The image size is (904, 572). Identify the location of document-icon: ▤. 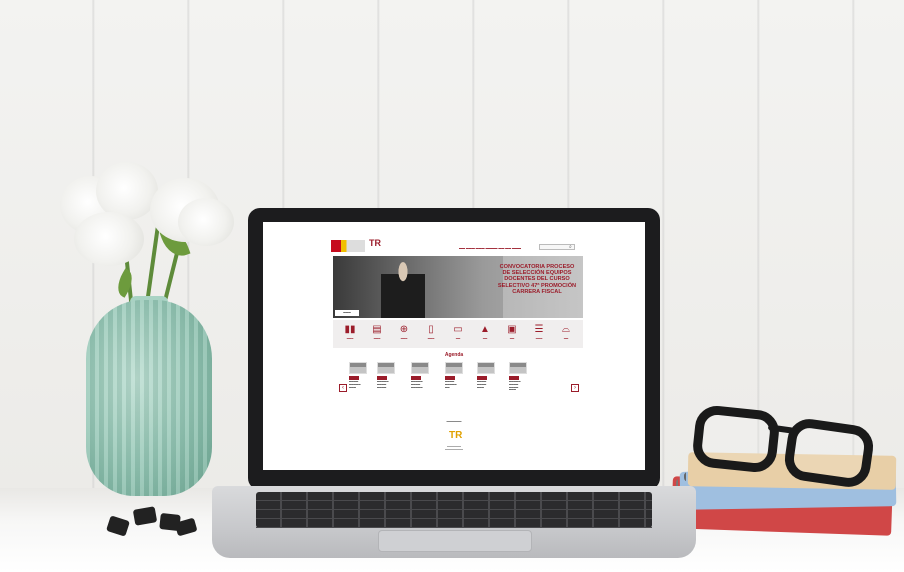
(377, 329).